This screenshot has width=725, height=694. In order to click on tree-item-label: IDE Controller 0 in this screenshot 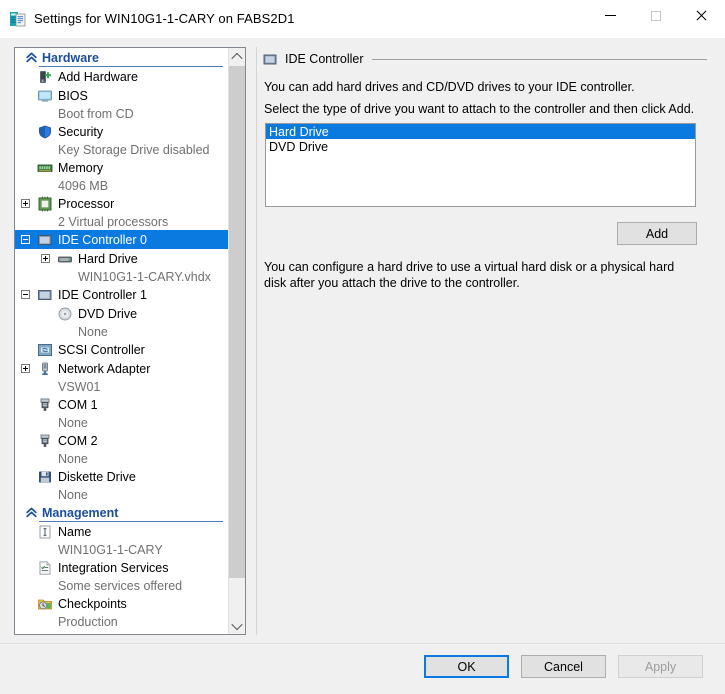, I will do `click(102, 239)`.